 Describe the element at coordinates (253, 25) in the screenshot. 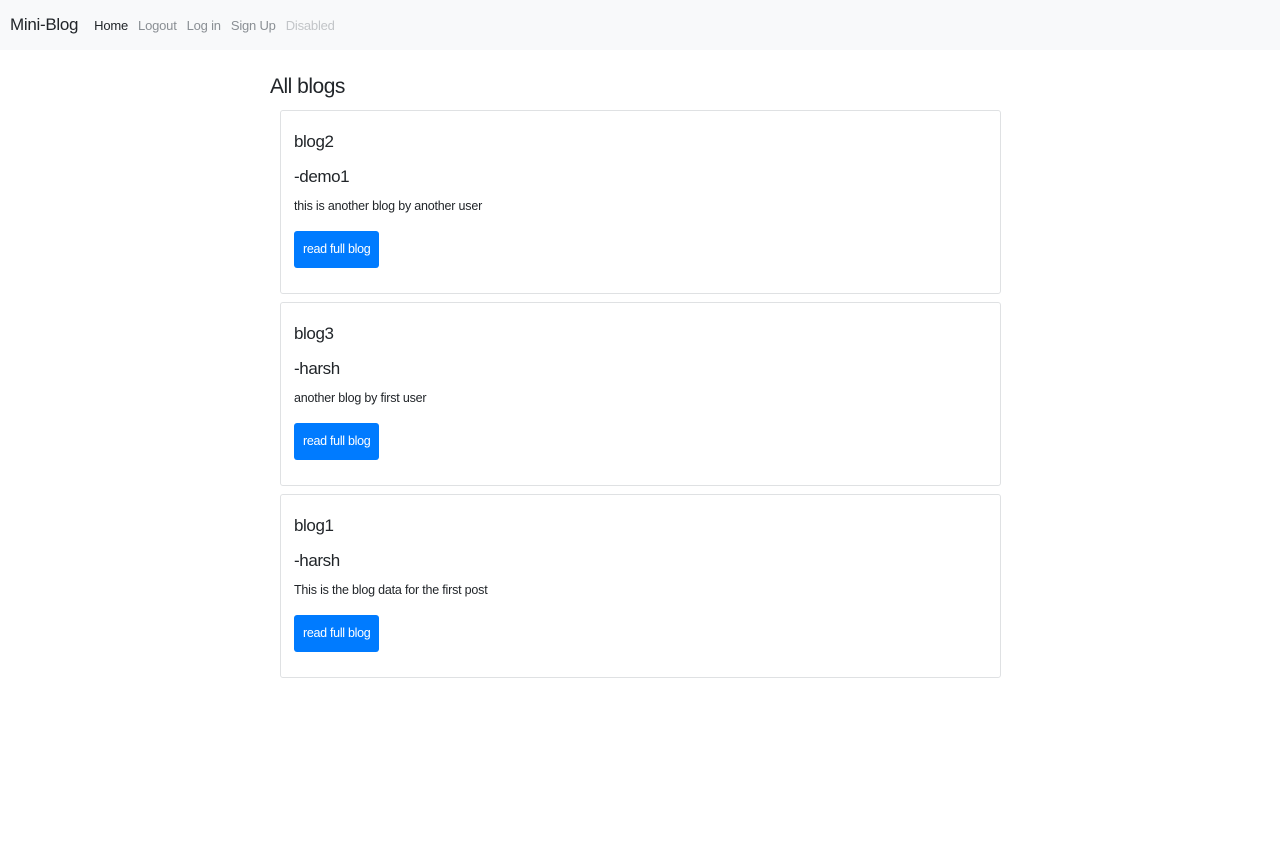

I see `nav-link-signup: Sign Up` at that location.